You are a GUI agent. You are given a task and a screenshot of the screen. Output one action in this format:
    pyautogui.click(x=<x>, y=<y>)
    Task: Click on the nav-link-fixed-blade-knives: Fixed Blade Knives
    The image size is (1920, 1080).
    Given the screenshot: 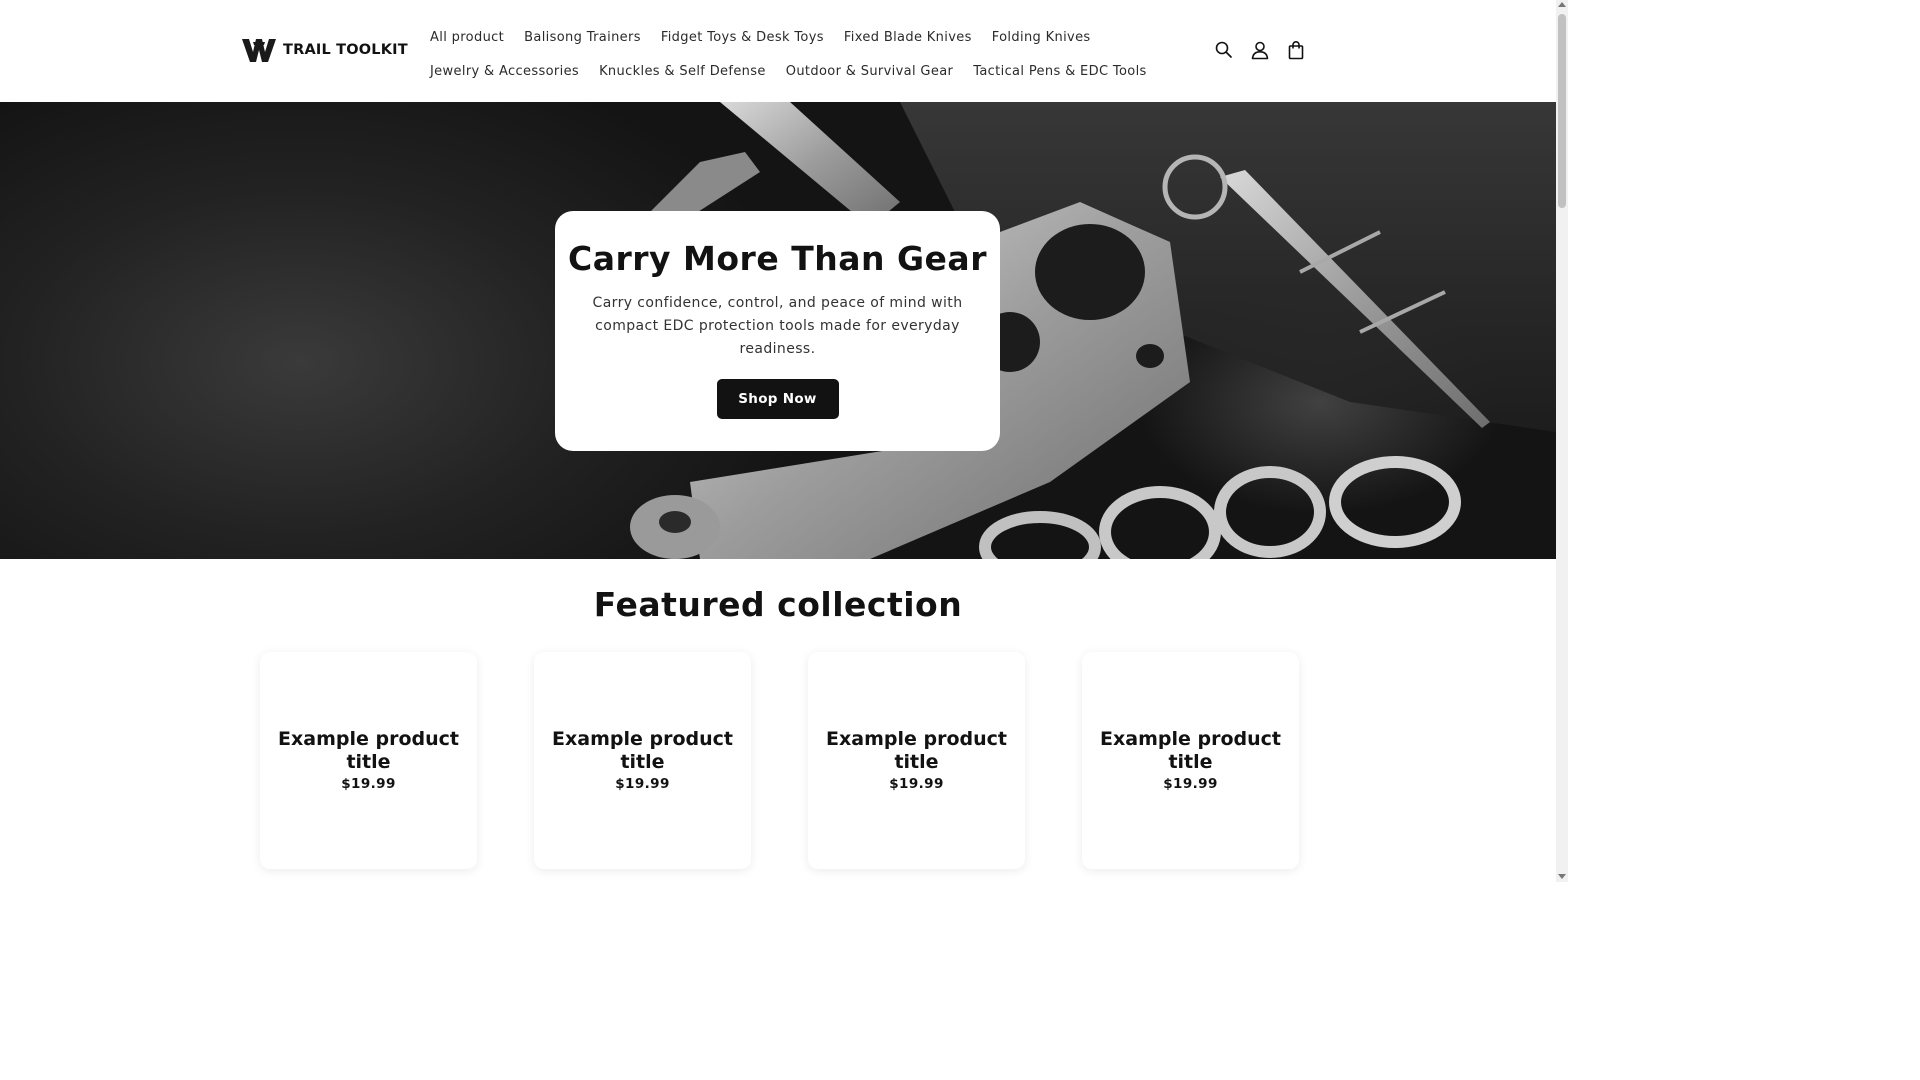 What is the action you would take?
    pyautogui.click(x=908, y=37)
    